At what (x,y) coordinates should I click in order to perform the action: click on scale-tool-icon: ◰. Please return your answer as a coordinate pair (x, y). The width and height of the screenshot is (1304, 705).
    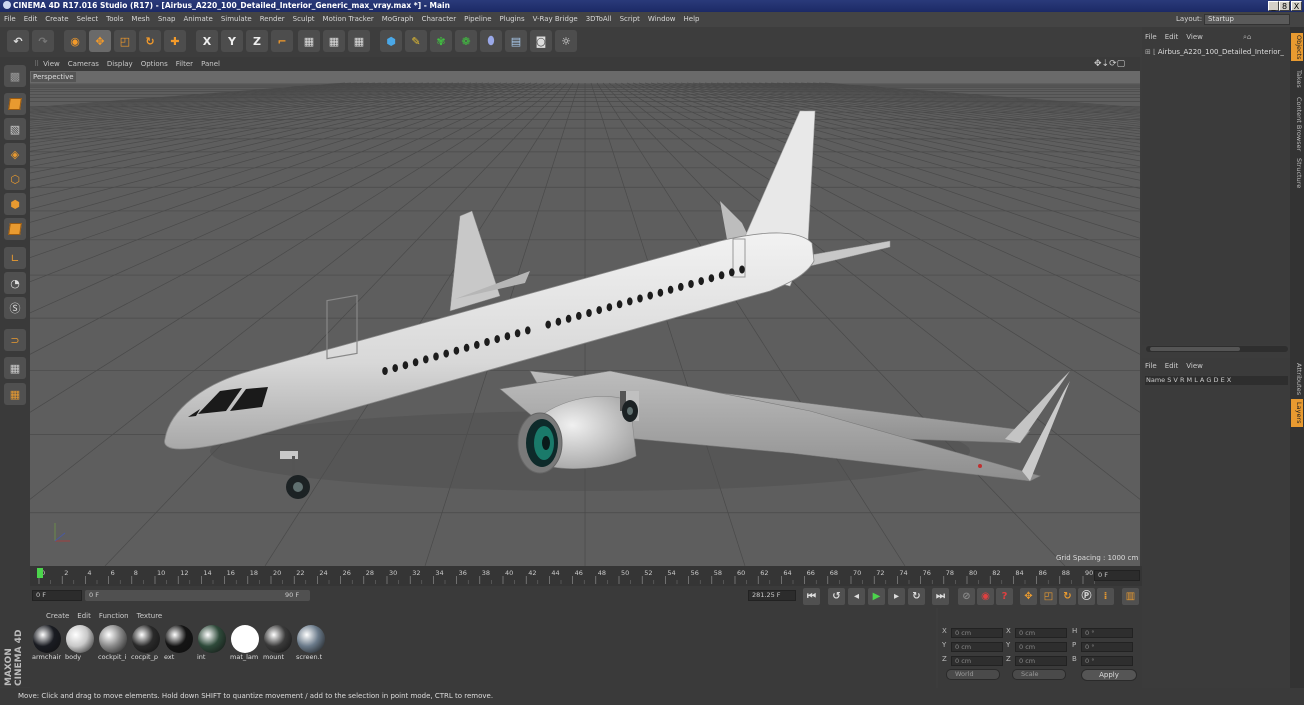
    Looking at the image, I should click on (125, 41).